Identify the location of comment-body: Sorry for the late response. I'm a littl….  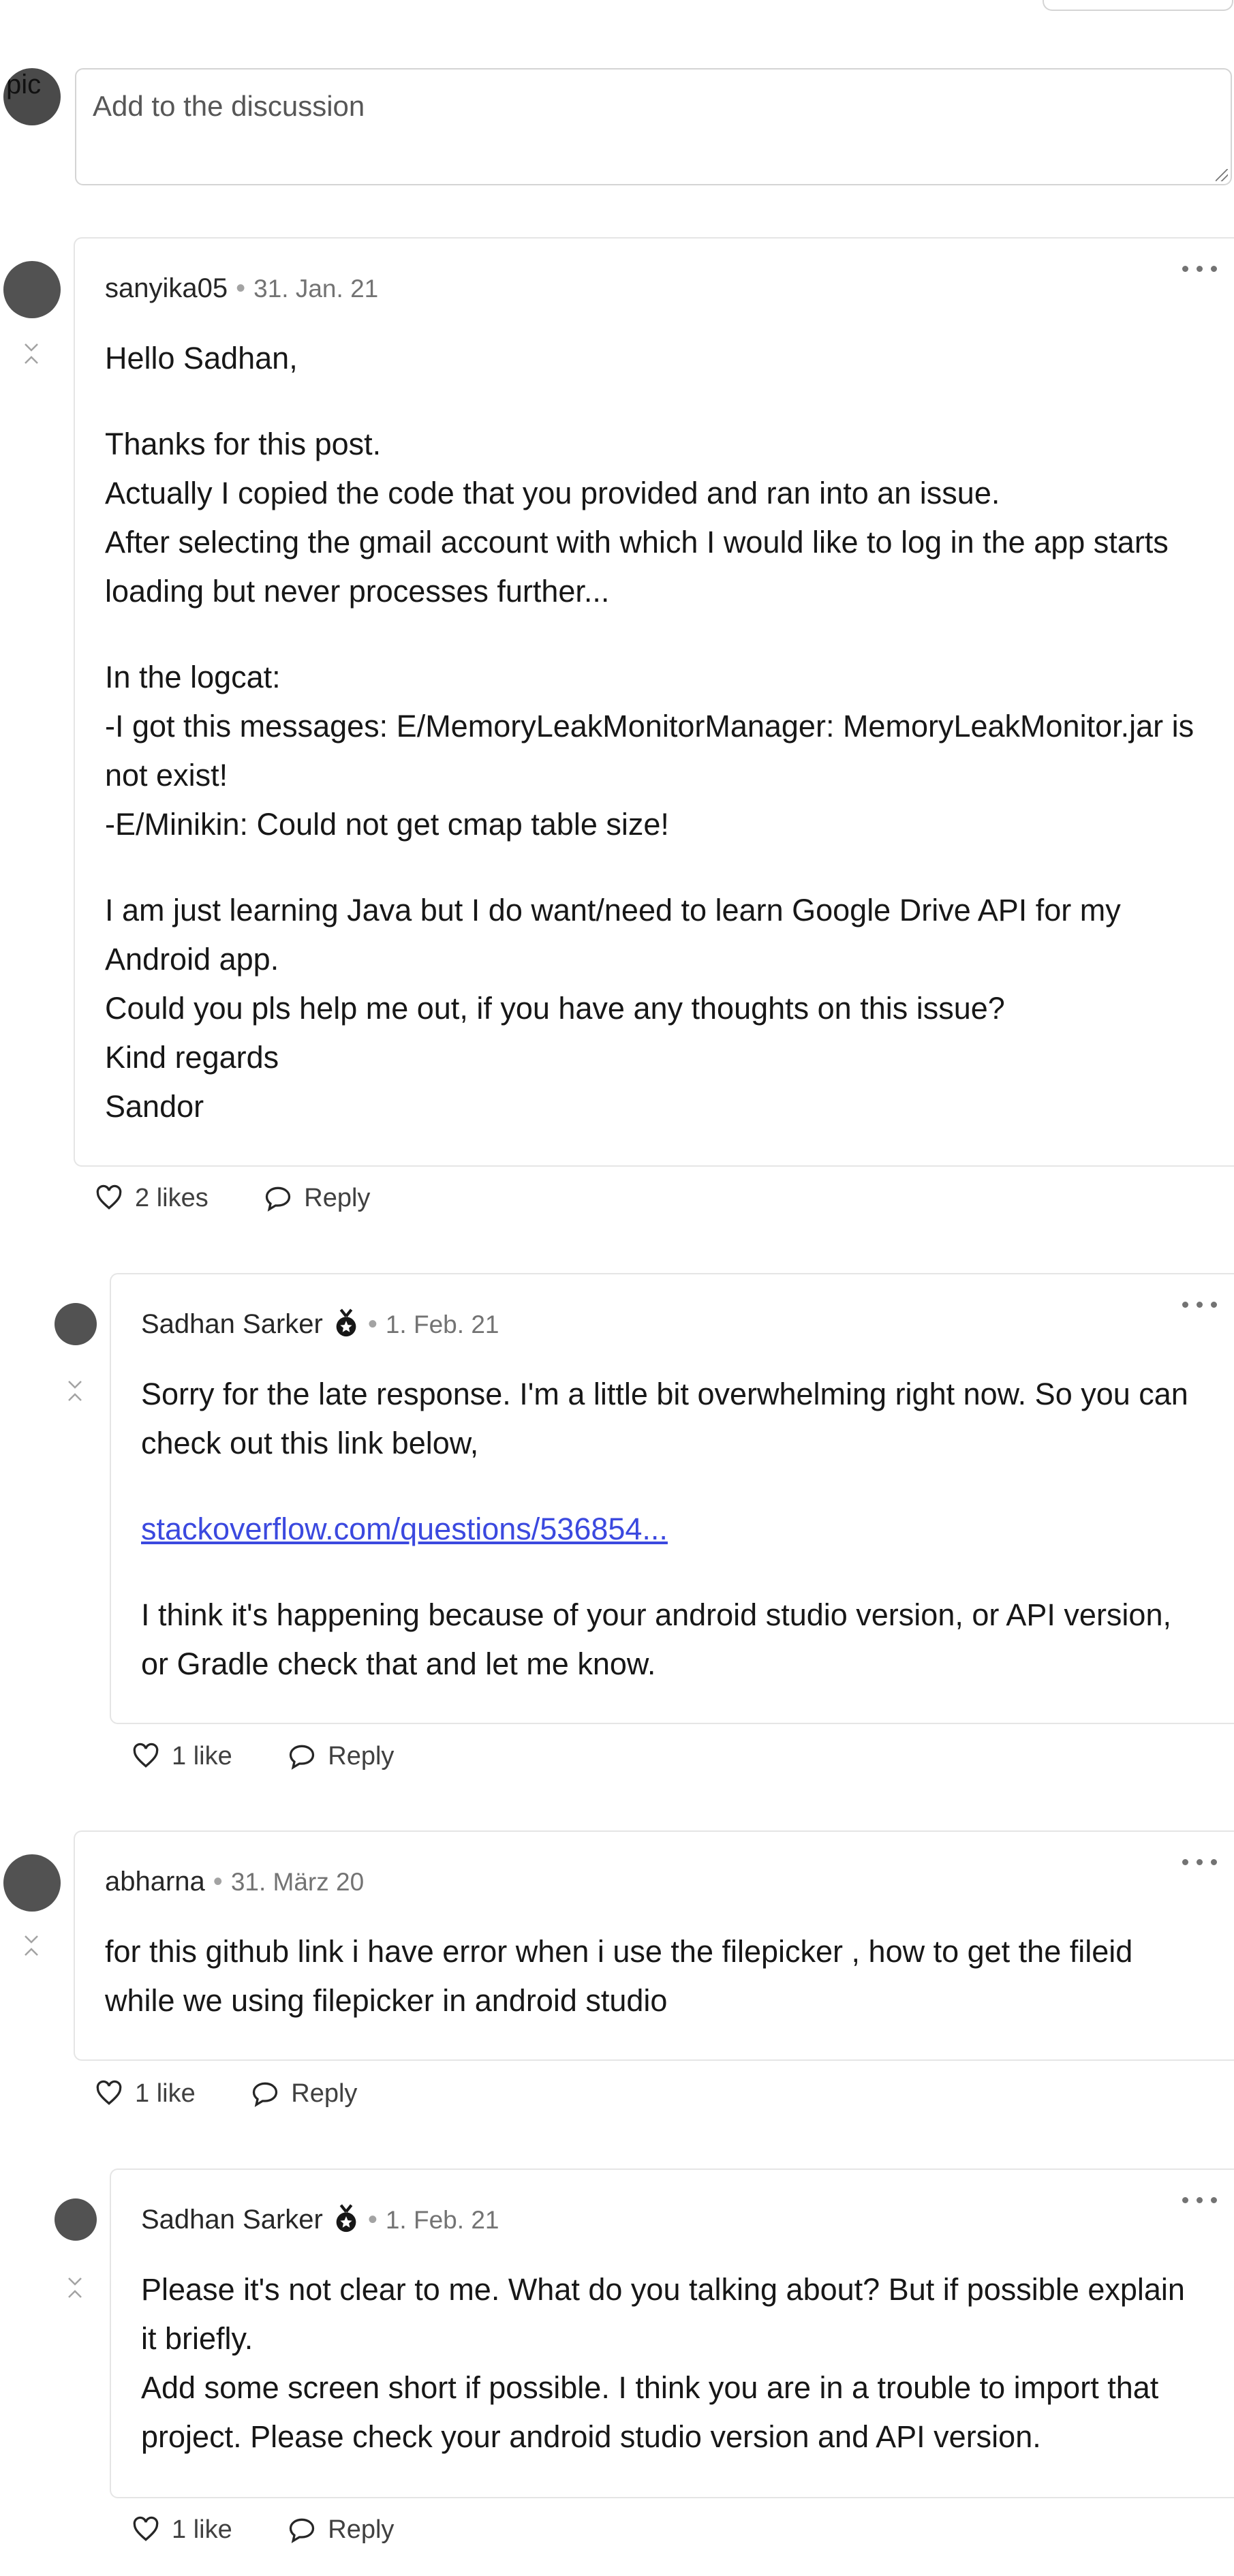
(674, 1529).